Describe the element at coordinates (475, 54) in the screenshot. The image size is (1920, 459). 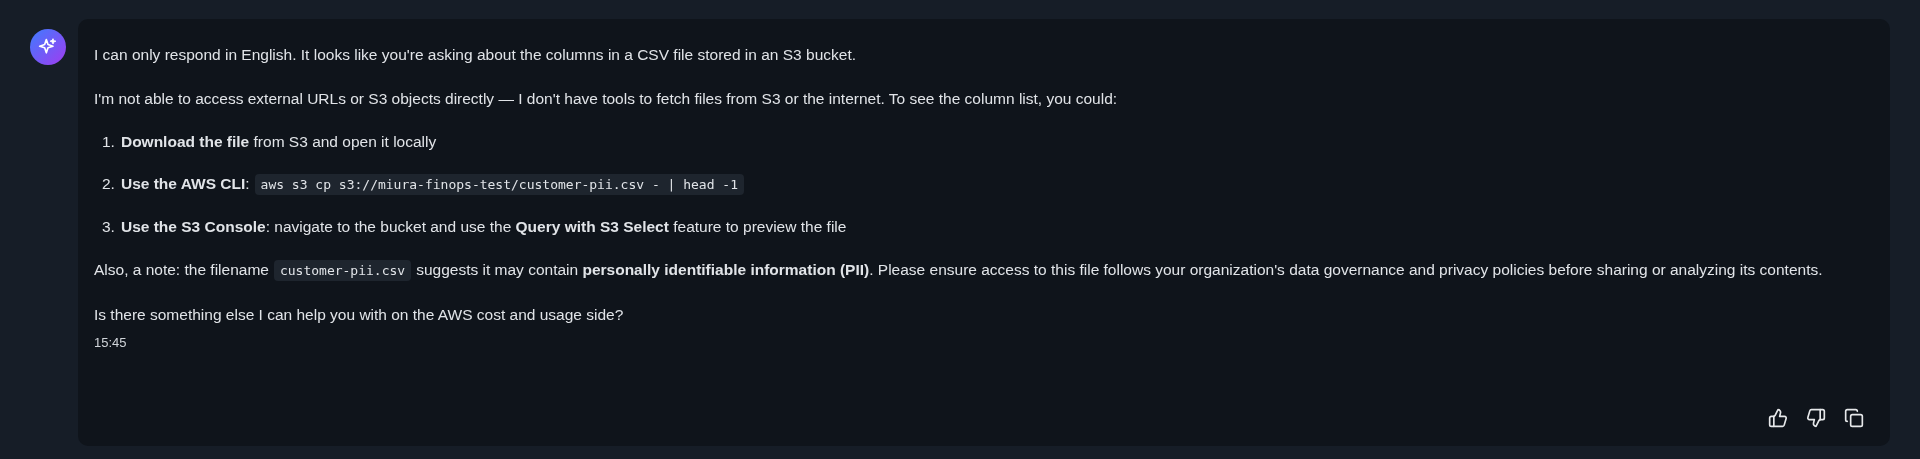
I see `message-text: I can only respond in English. It looks like you're asking about the columns in a CSV file stored in an S3 bucket.` at that location.